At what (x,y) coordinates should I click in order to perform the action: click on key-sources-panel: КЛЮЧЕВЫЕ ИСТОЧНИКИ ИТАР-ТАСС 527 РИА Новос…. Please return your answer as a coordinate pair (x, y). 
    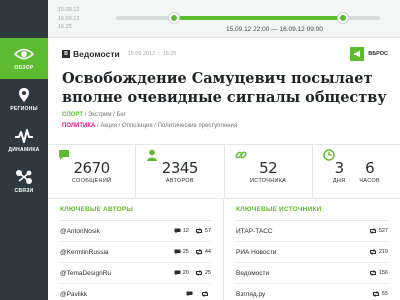
    Looking at the image, I should click on (312, 249).